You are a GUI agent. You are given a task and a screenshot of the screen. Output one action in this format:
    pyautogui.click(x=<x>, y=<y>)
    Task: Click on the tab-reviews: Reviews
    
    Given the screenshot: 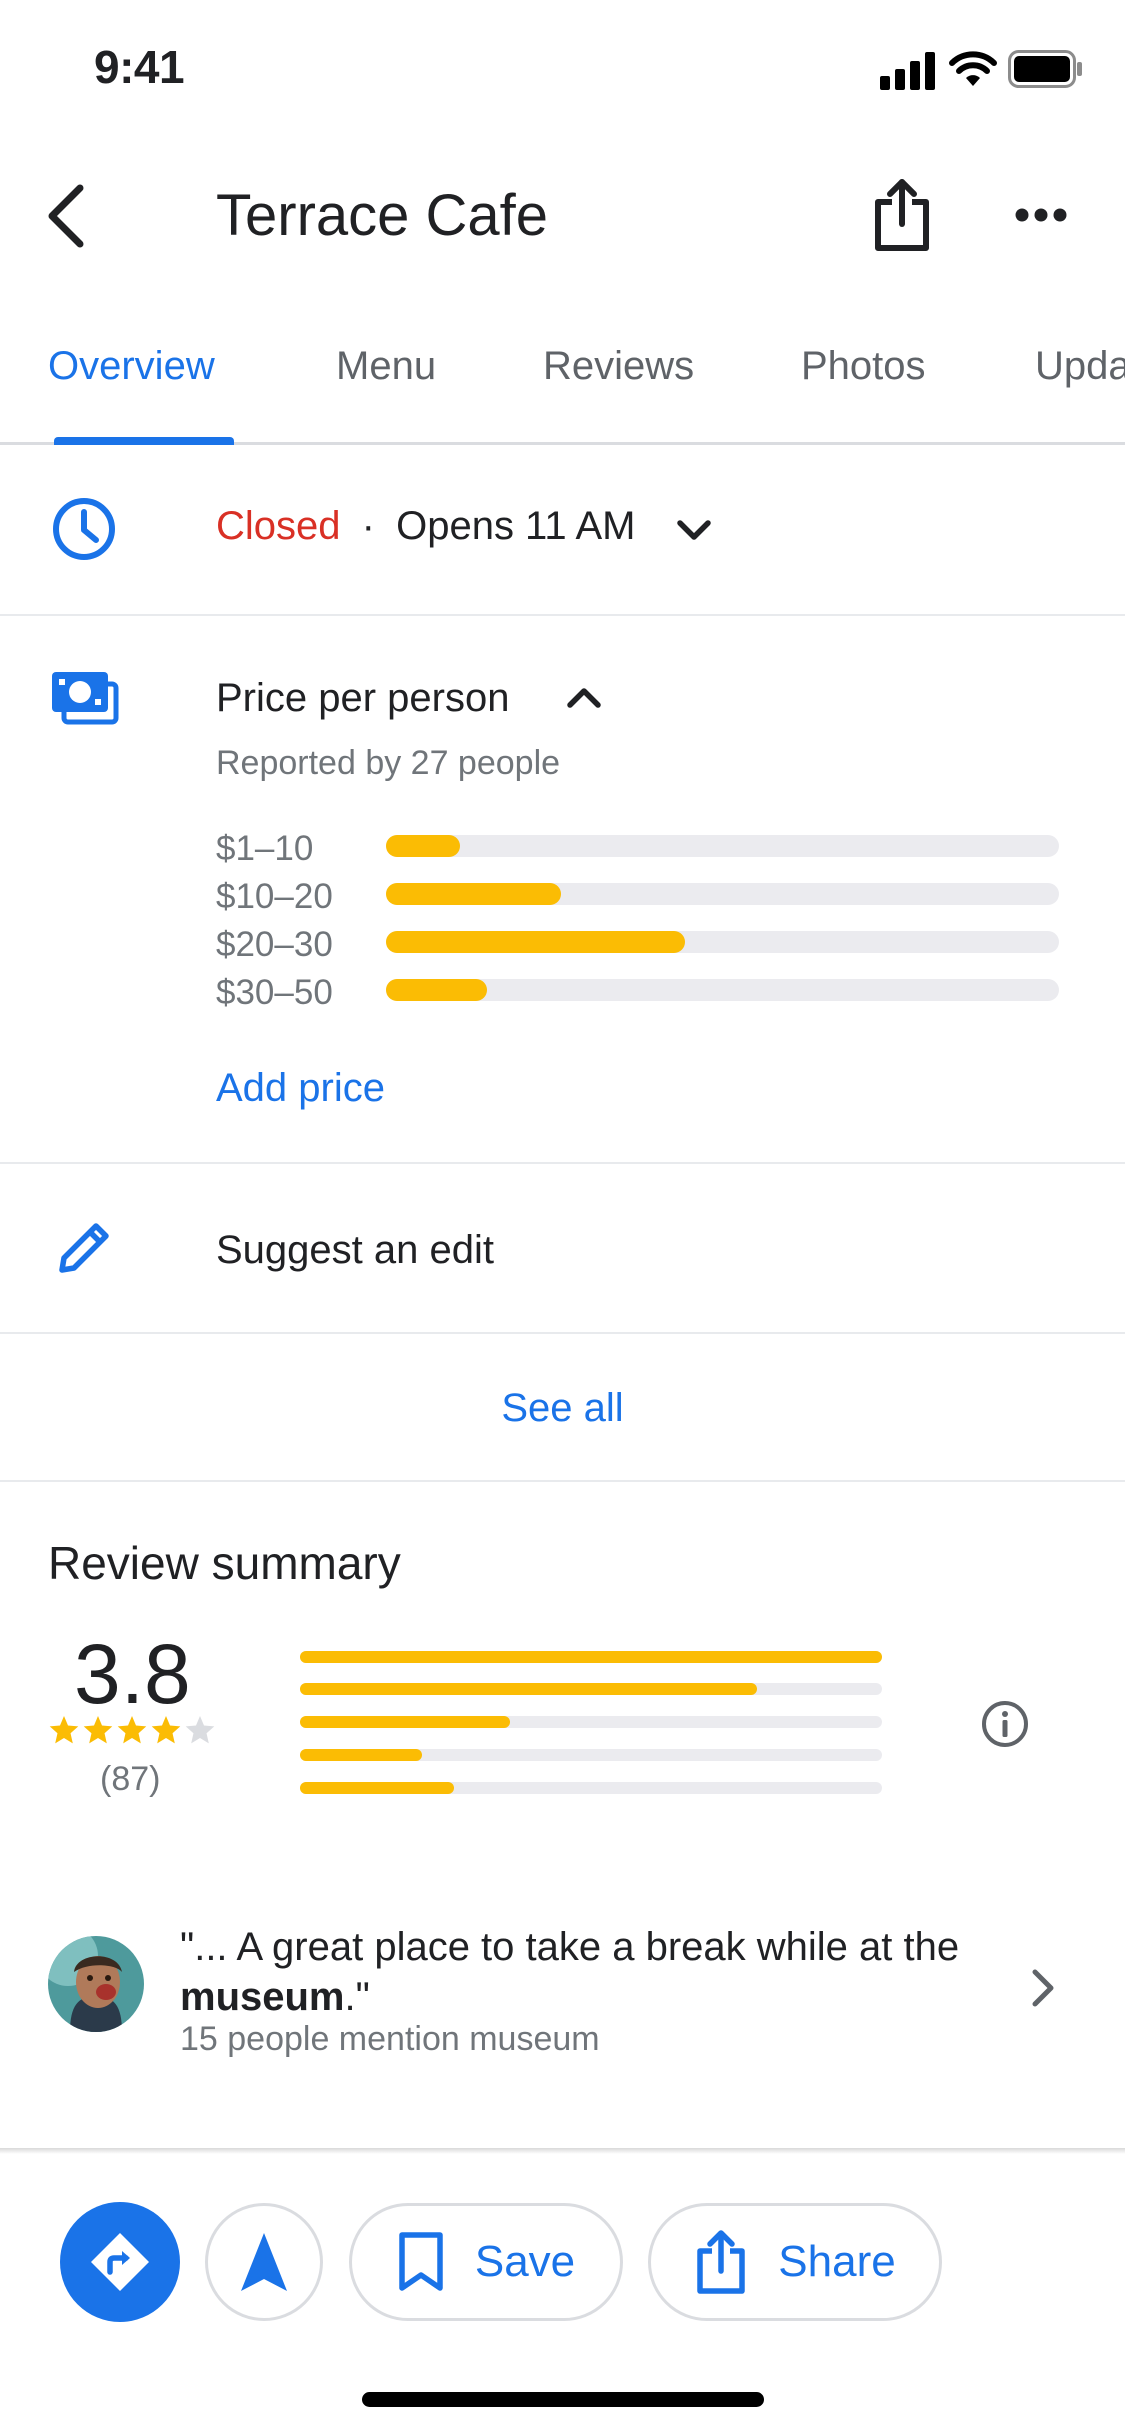 What is the action you would take?
    pyautogui.click(x=618, y=366)
    